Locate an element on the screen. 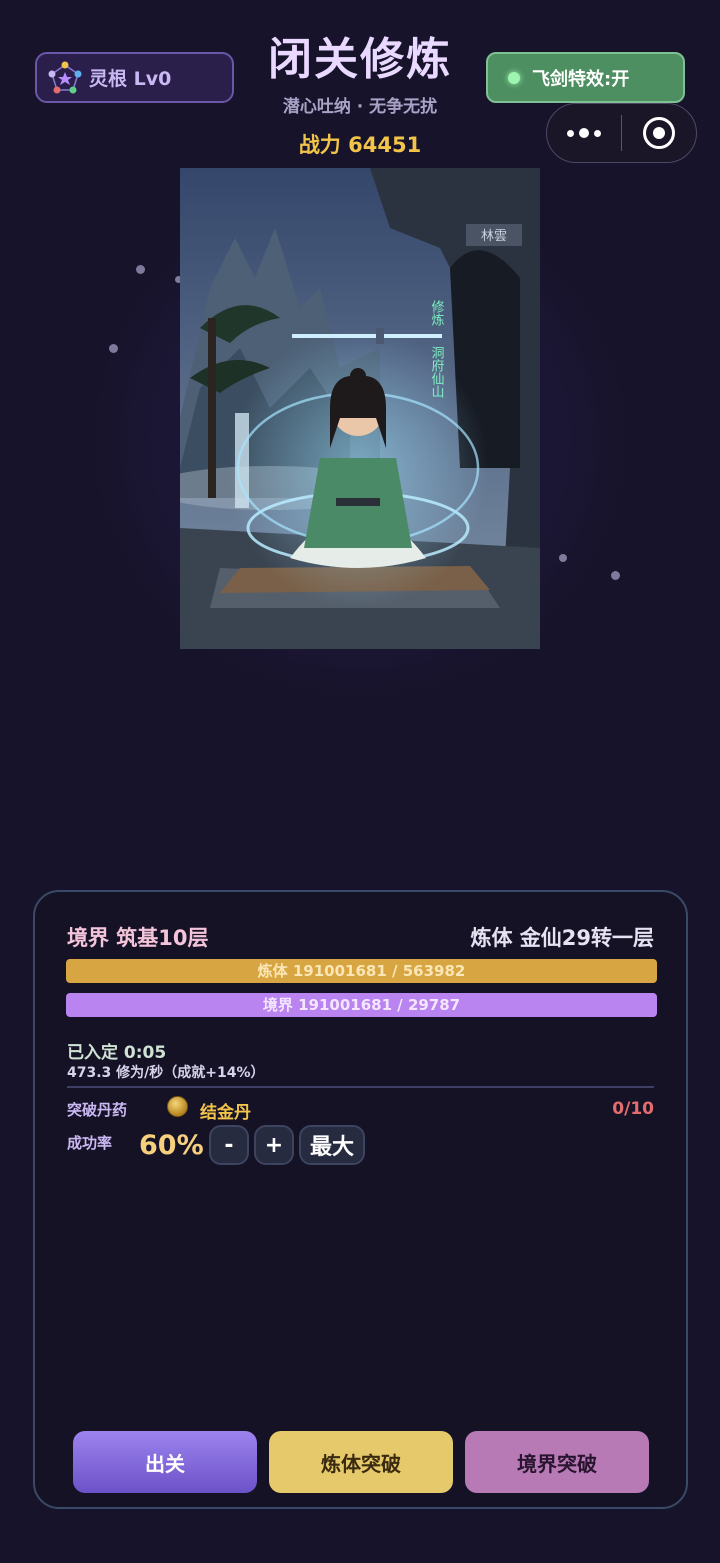 Image resolution: width=720 pixels, height=1563 pixels. miniprogram-capsule is located at coordinates (621, 133).